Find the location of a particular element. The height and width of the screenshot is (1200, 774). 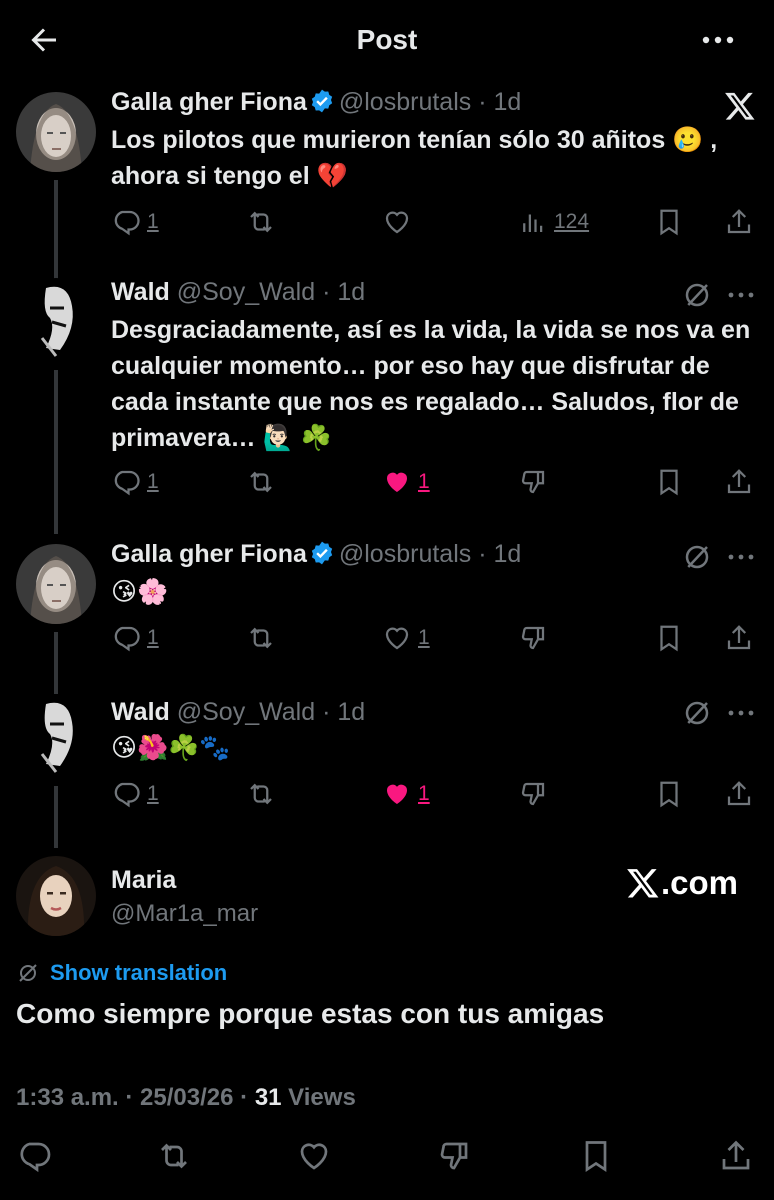

views-count: 124 is located at coordinates (572, 221).